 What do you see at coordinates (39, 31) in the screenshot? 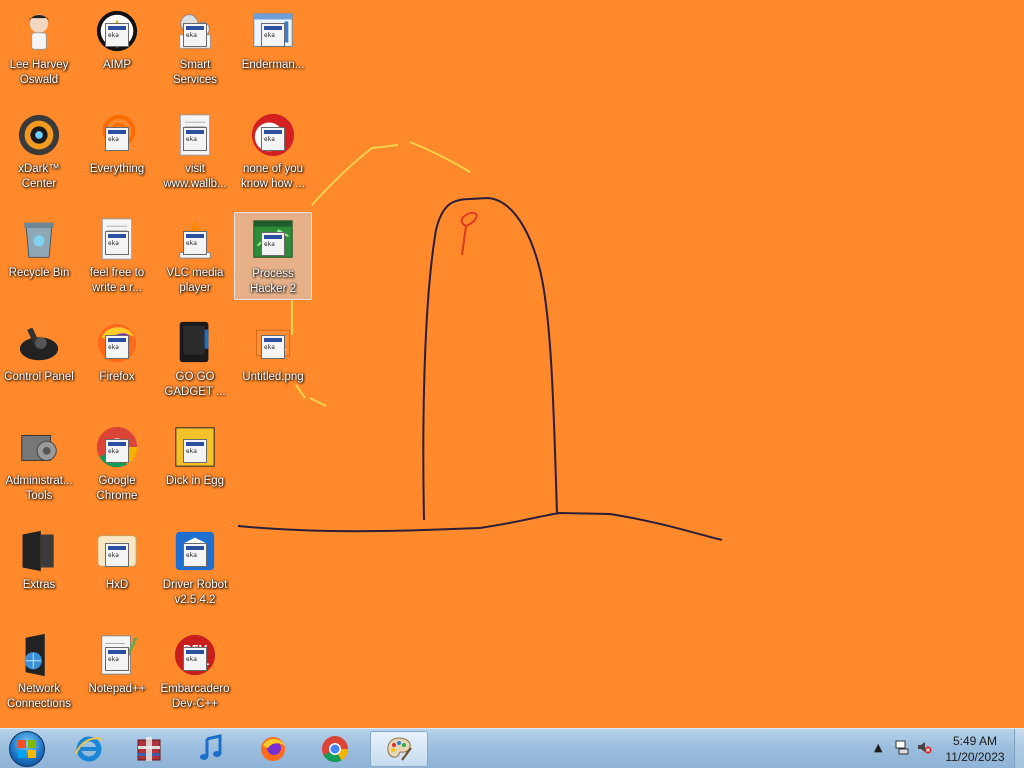
I see `avatar-icon` at bounding box center [39, 31].